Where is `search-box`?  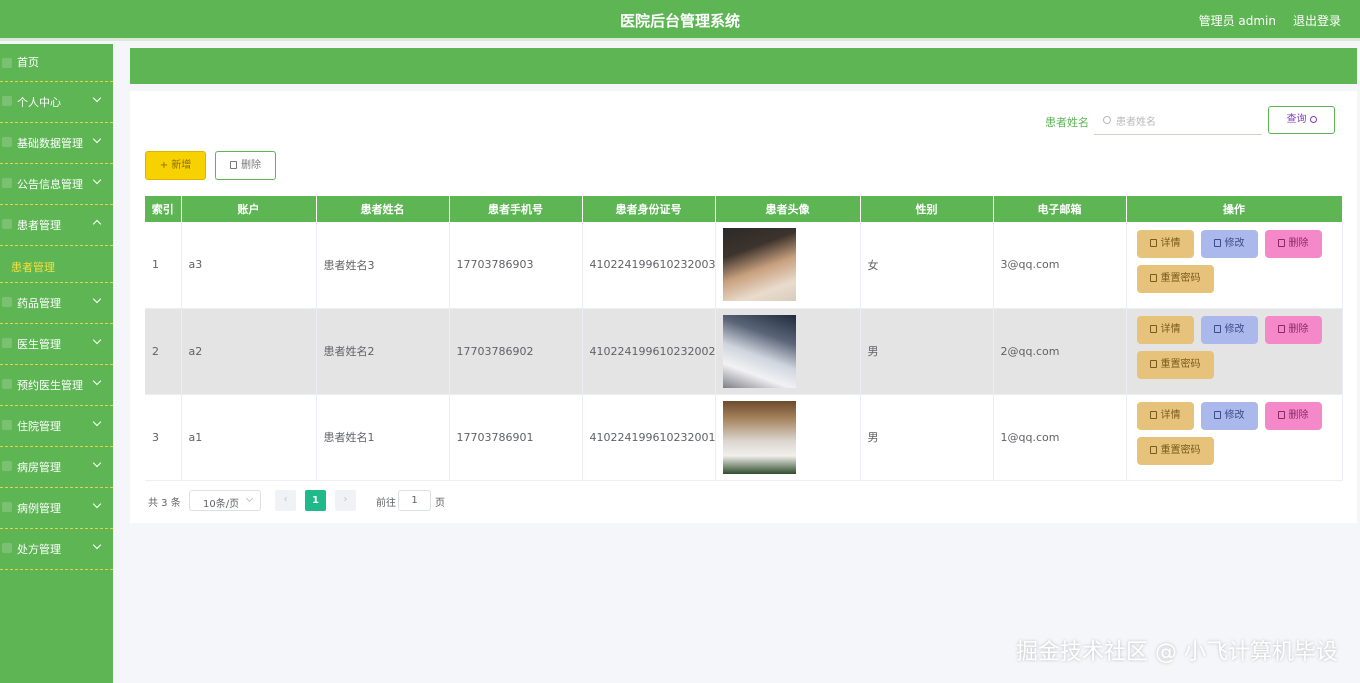
search-box is located at coordinates (1178, 122).